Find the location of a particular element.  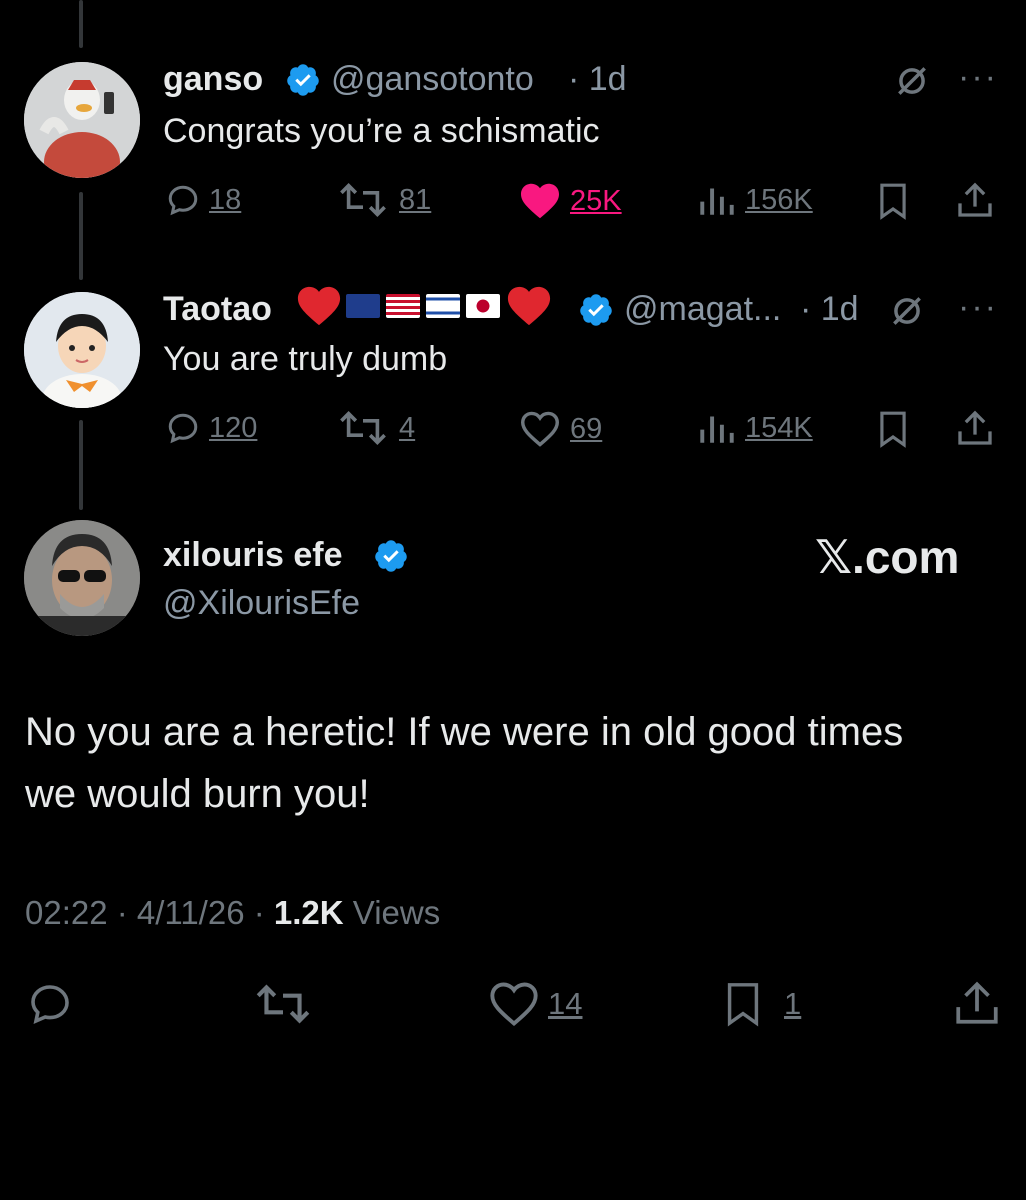

retweet-button: 81 is located at coordinates (383, 200).